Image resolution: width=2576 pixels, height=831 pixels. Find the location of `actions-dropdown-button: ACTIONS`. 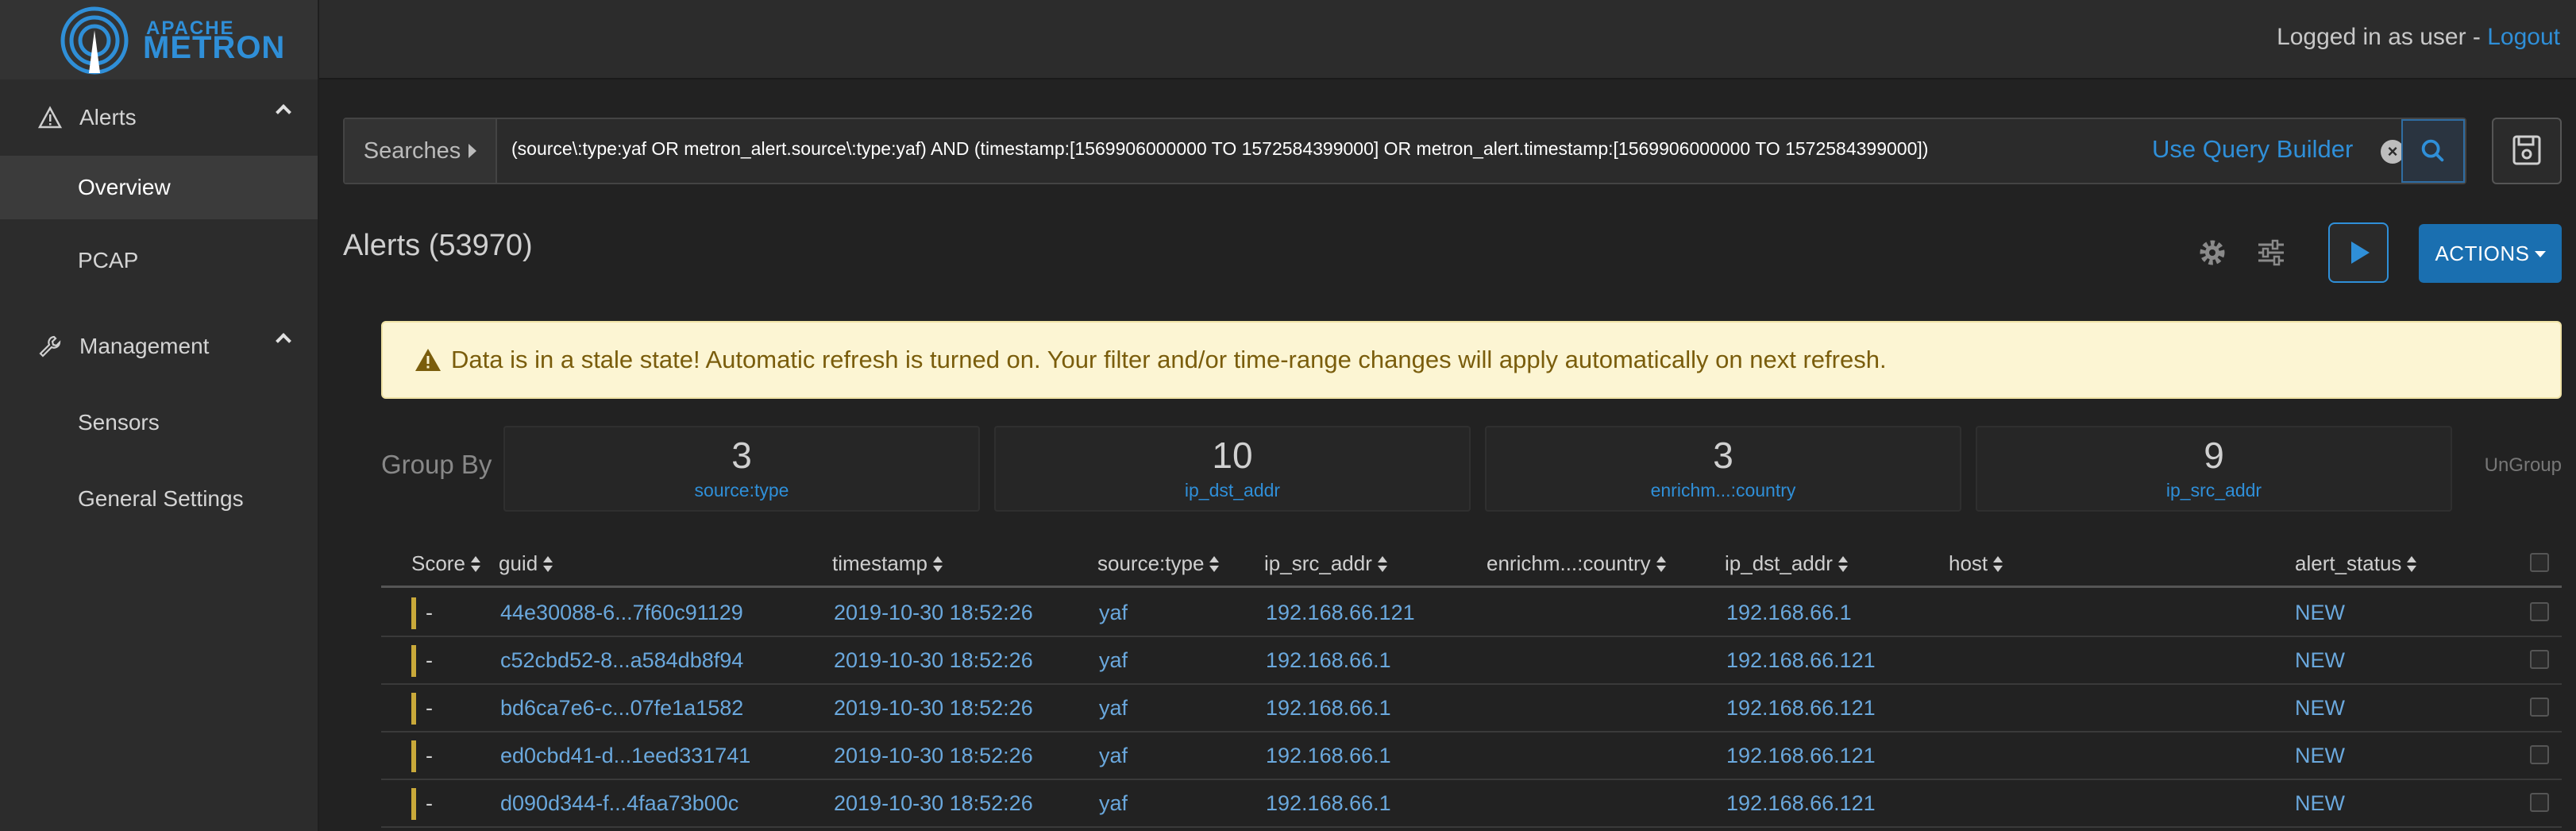

actions-dropdown-button: ACTIONS is located at coordinates (2490, 254).